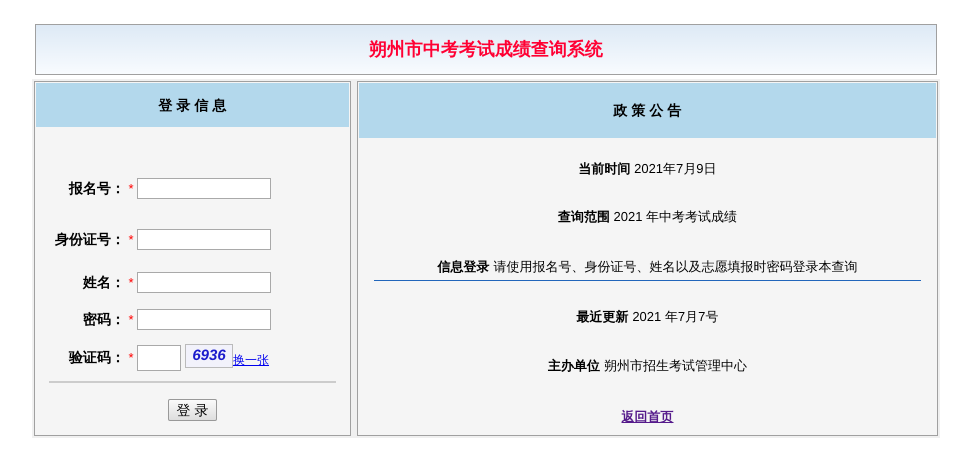 The height and width of the screenshot is (475, 972). I want to click on field-label: 报名号：, so click(96, 188).